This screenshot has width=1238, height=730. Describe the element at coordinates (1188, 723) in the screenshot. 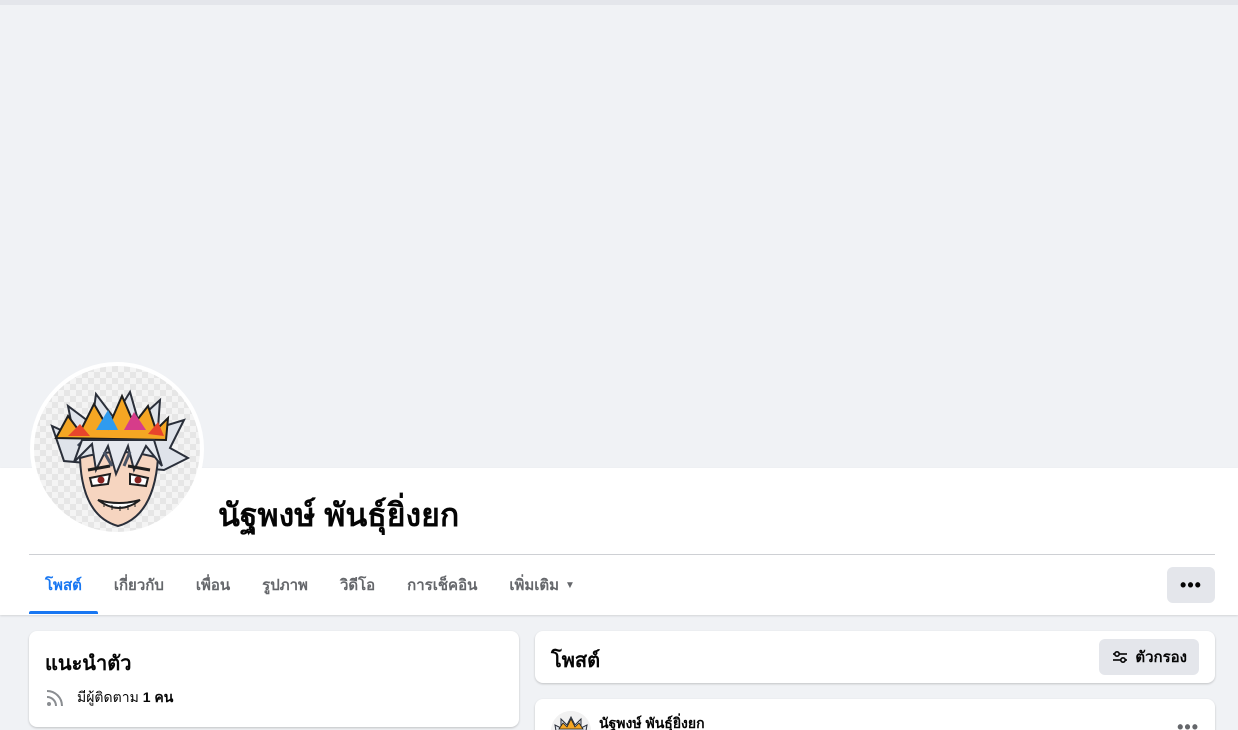

I see `post-menu-button: •••` at that location.